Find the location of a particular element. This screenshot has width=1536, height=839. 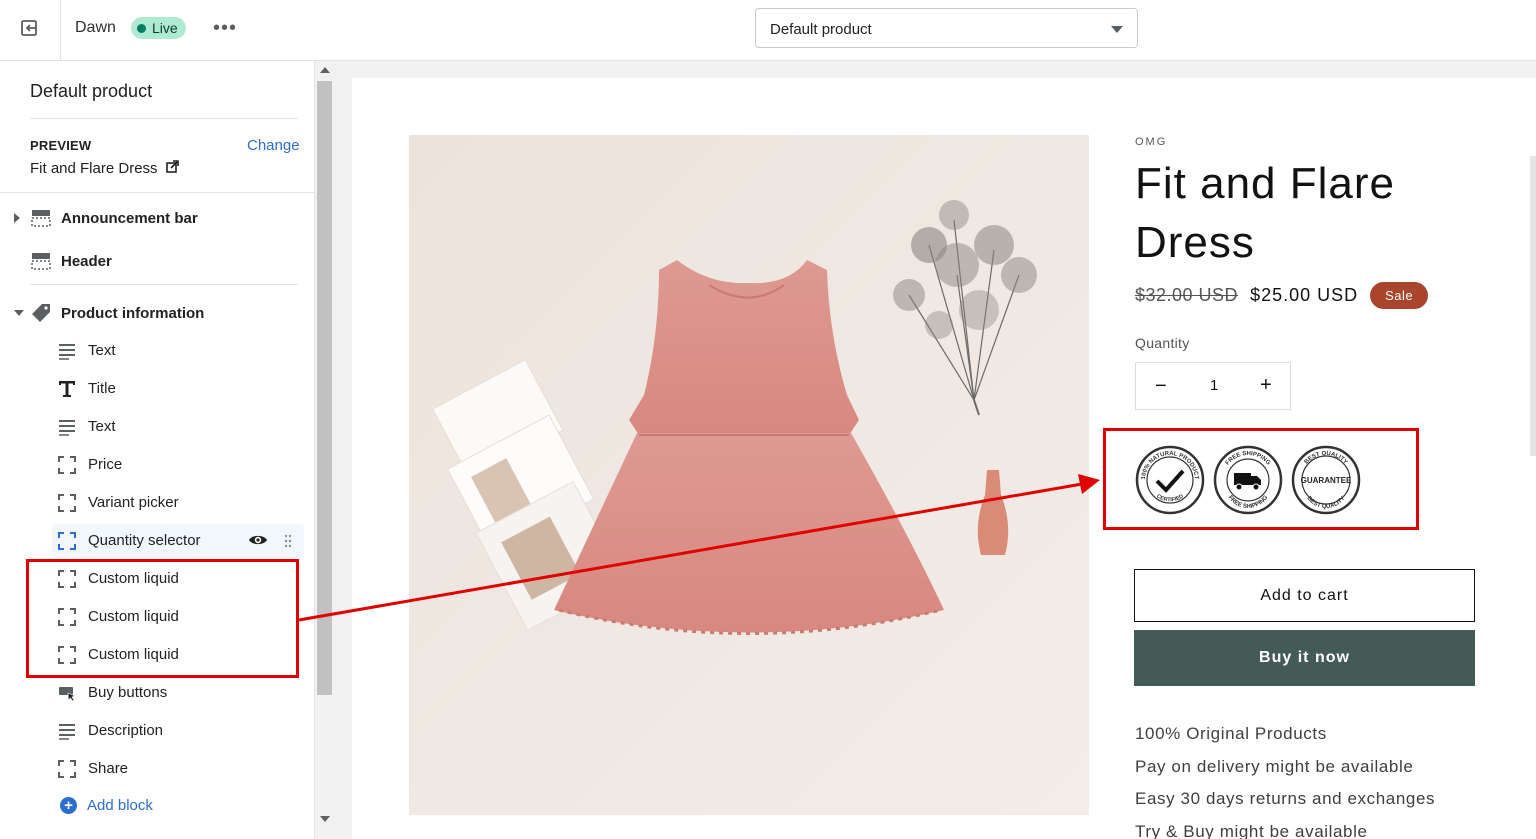

block-label: Description is located at coordinates (126, 730).